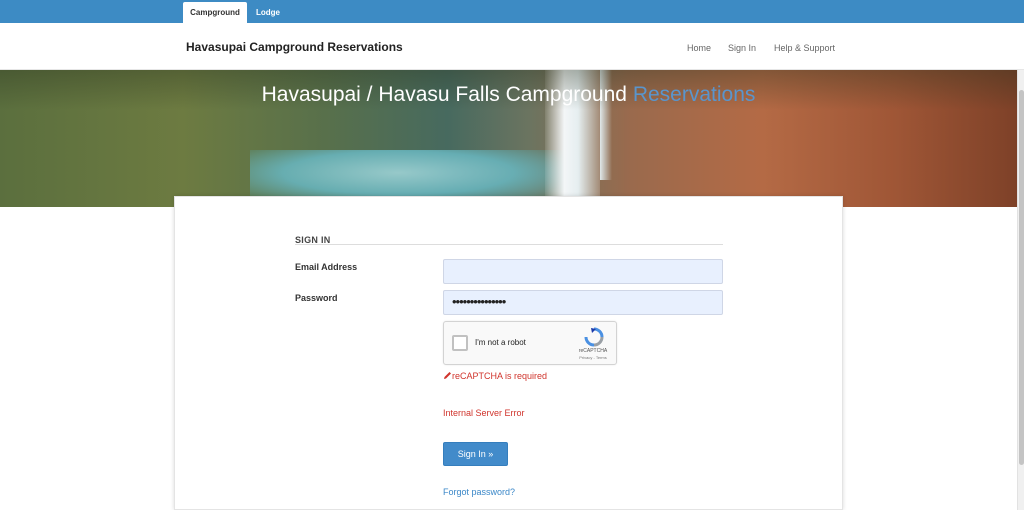 Image resolution: width=1024 pixels, height=510 pixels. Describe the element at coordinates (512, 11) in the screenshot. I see `top-tab-bar: Campground Lodge` at that location.